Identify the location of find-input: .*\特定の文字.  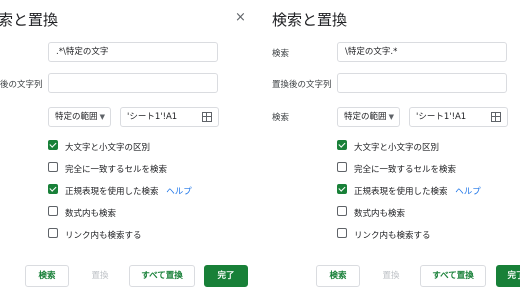
(133, 52).